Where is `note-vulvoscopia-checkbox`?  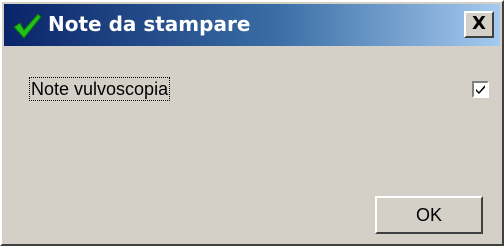 note-vulvoscopia-checkbox is located at coordinates (480, 89).